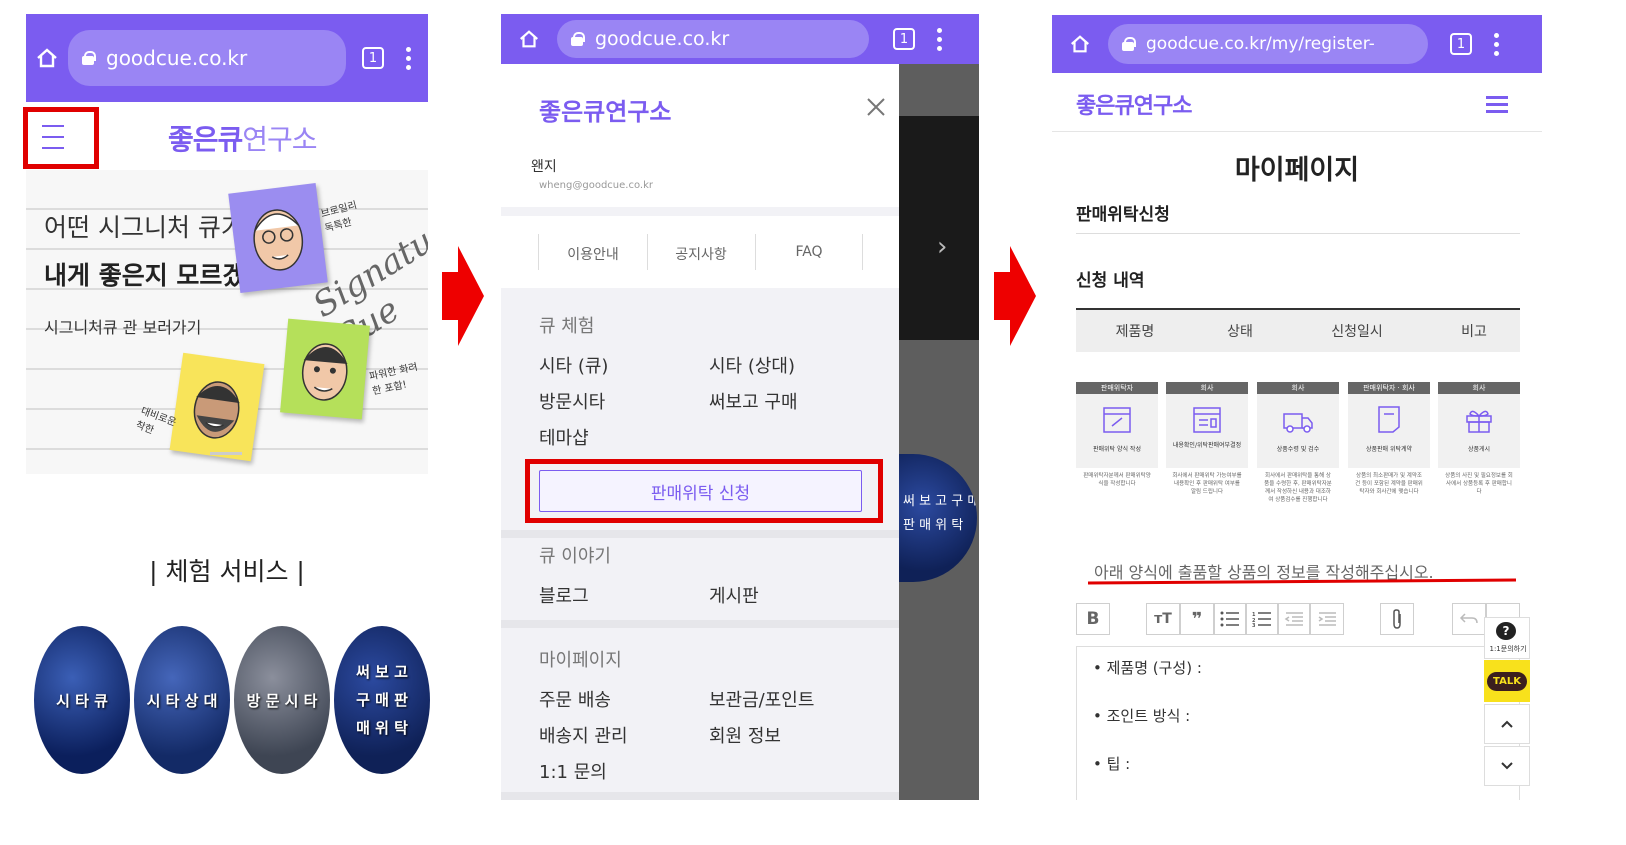 Image resolution: width=1626 pixels, height=845 pixels. Describe the element at coordinates (279, 139) in the screenshot. I see `logo-light-text: 연구소` at that location.